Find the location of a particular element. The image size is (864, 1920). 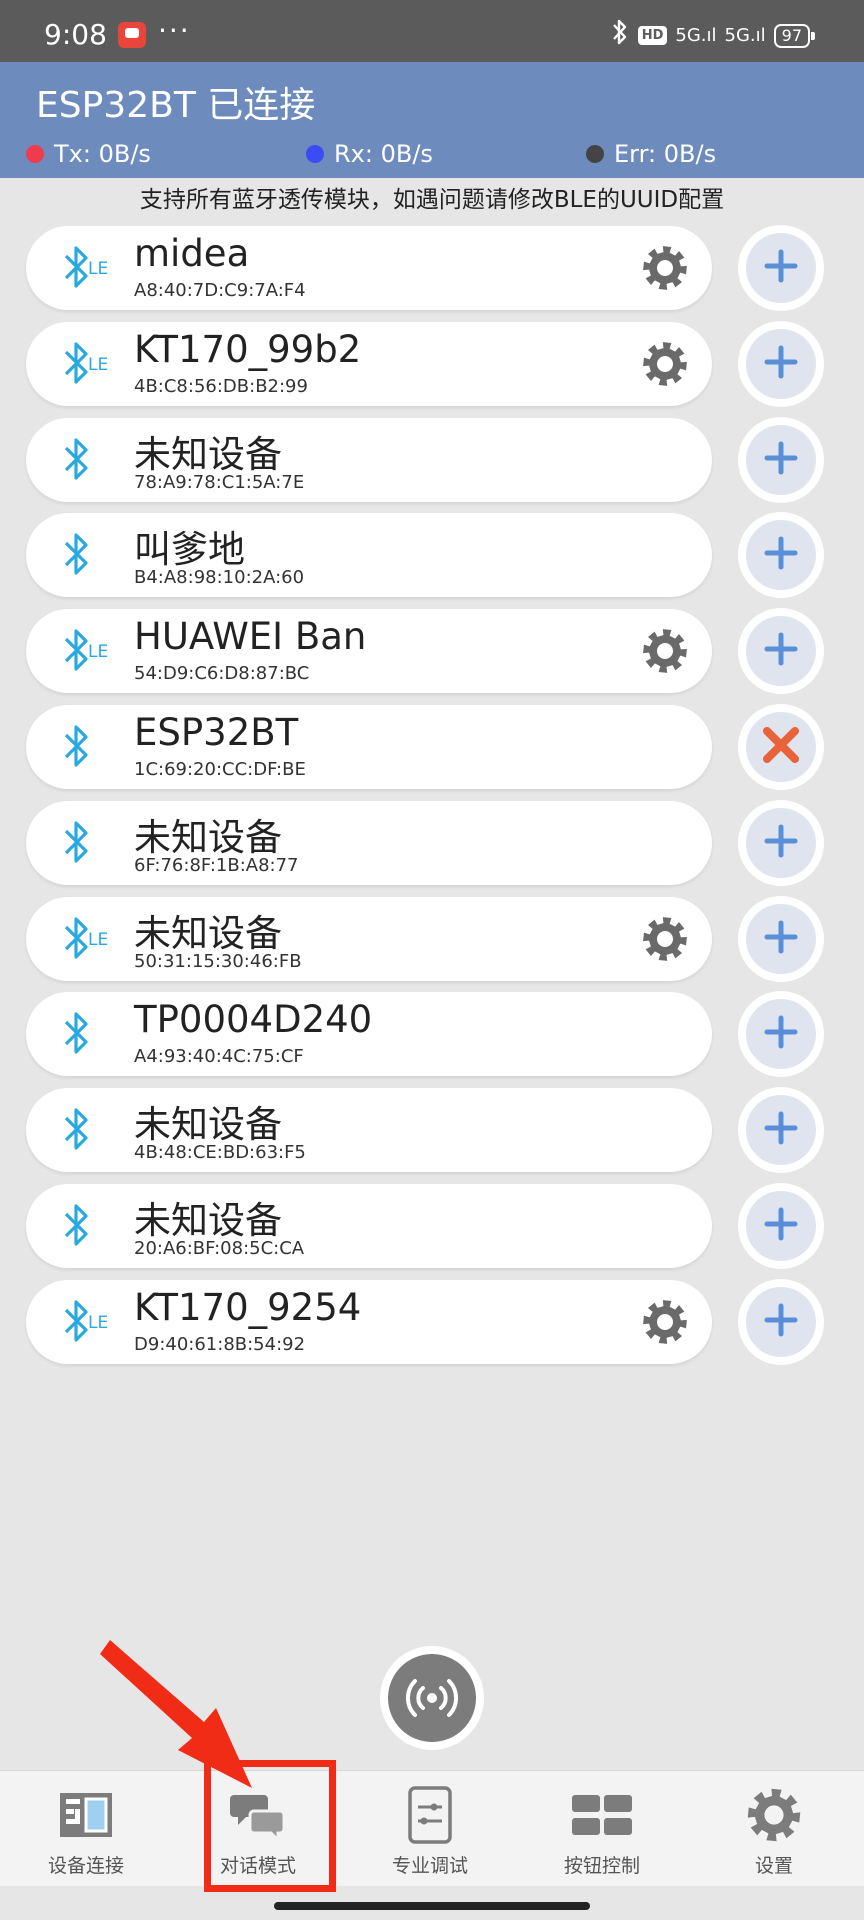

bluetooth-status-icon is located at coordinates (620, 35).